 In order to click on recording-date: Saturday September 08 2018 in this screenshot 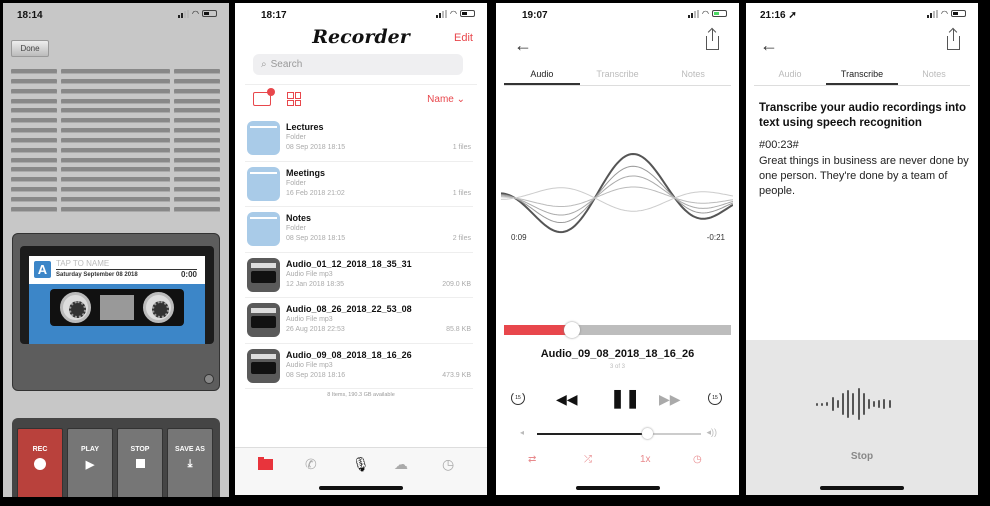, I will do `click(97, 275)`.